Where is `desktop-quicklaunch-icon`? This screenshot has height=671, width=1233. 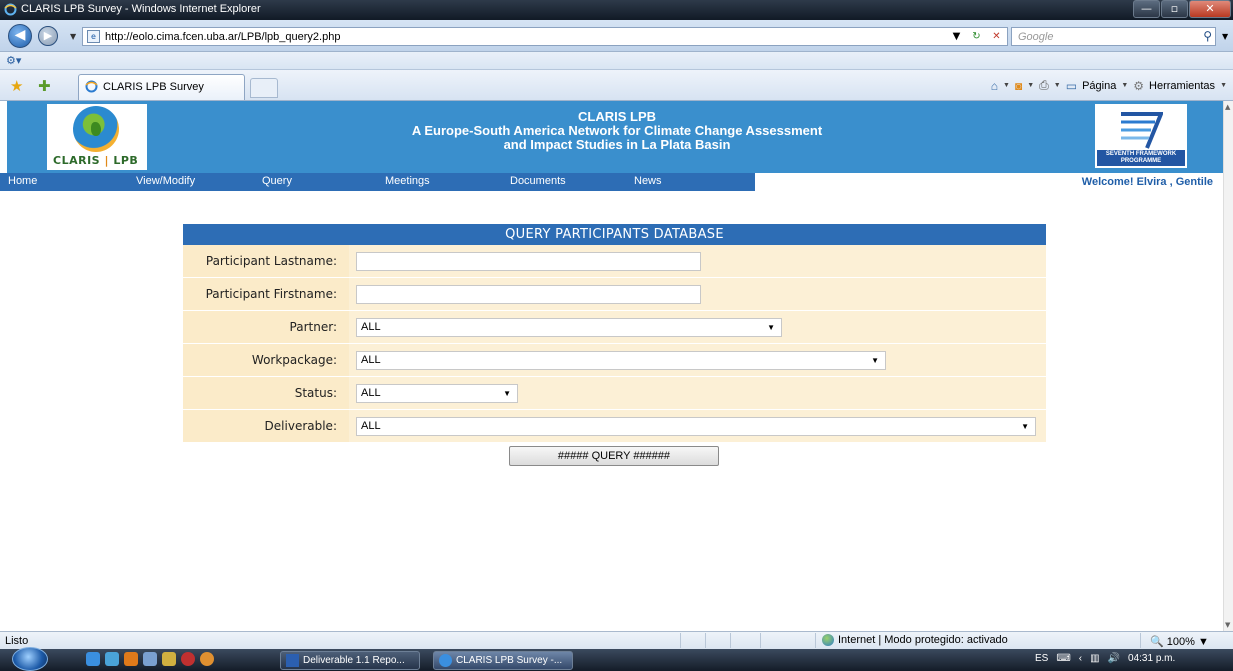
desktop-quicklaunch-icon is located at coordinates (112, 659).